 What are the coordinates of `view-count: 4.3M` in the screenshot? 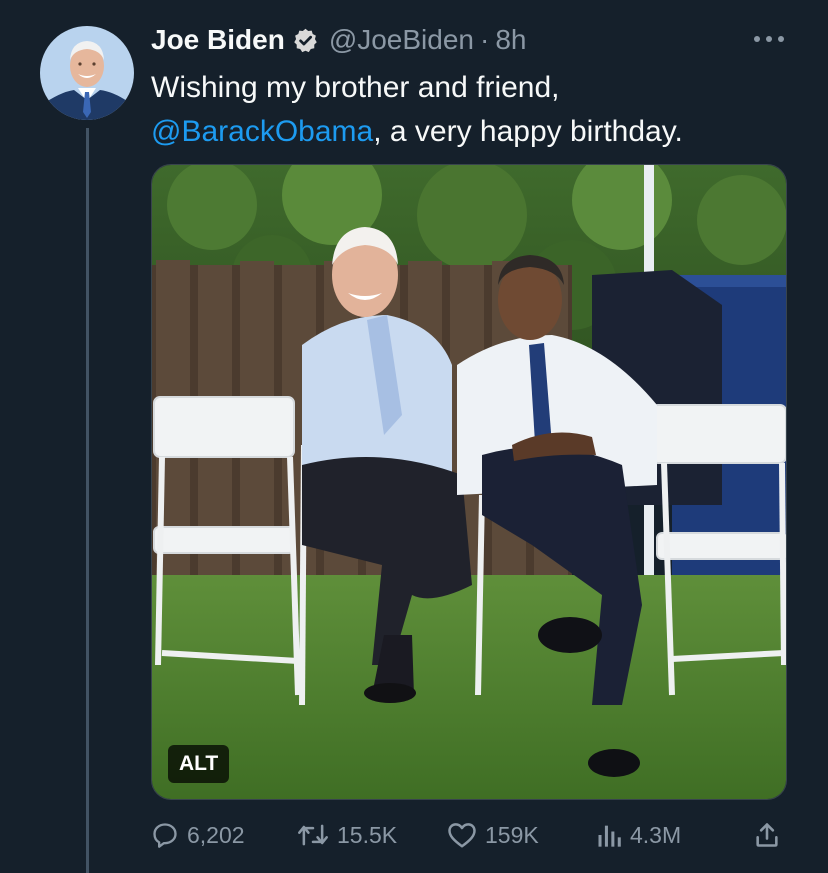 It's located at (656, 834).